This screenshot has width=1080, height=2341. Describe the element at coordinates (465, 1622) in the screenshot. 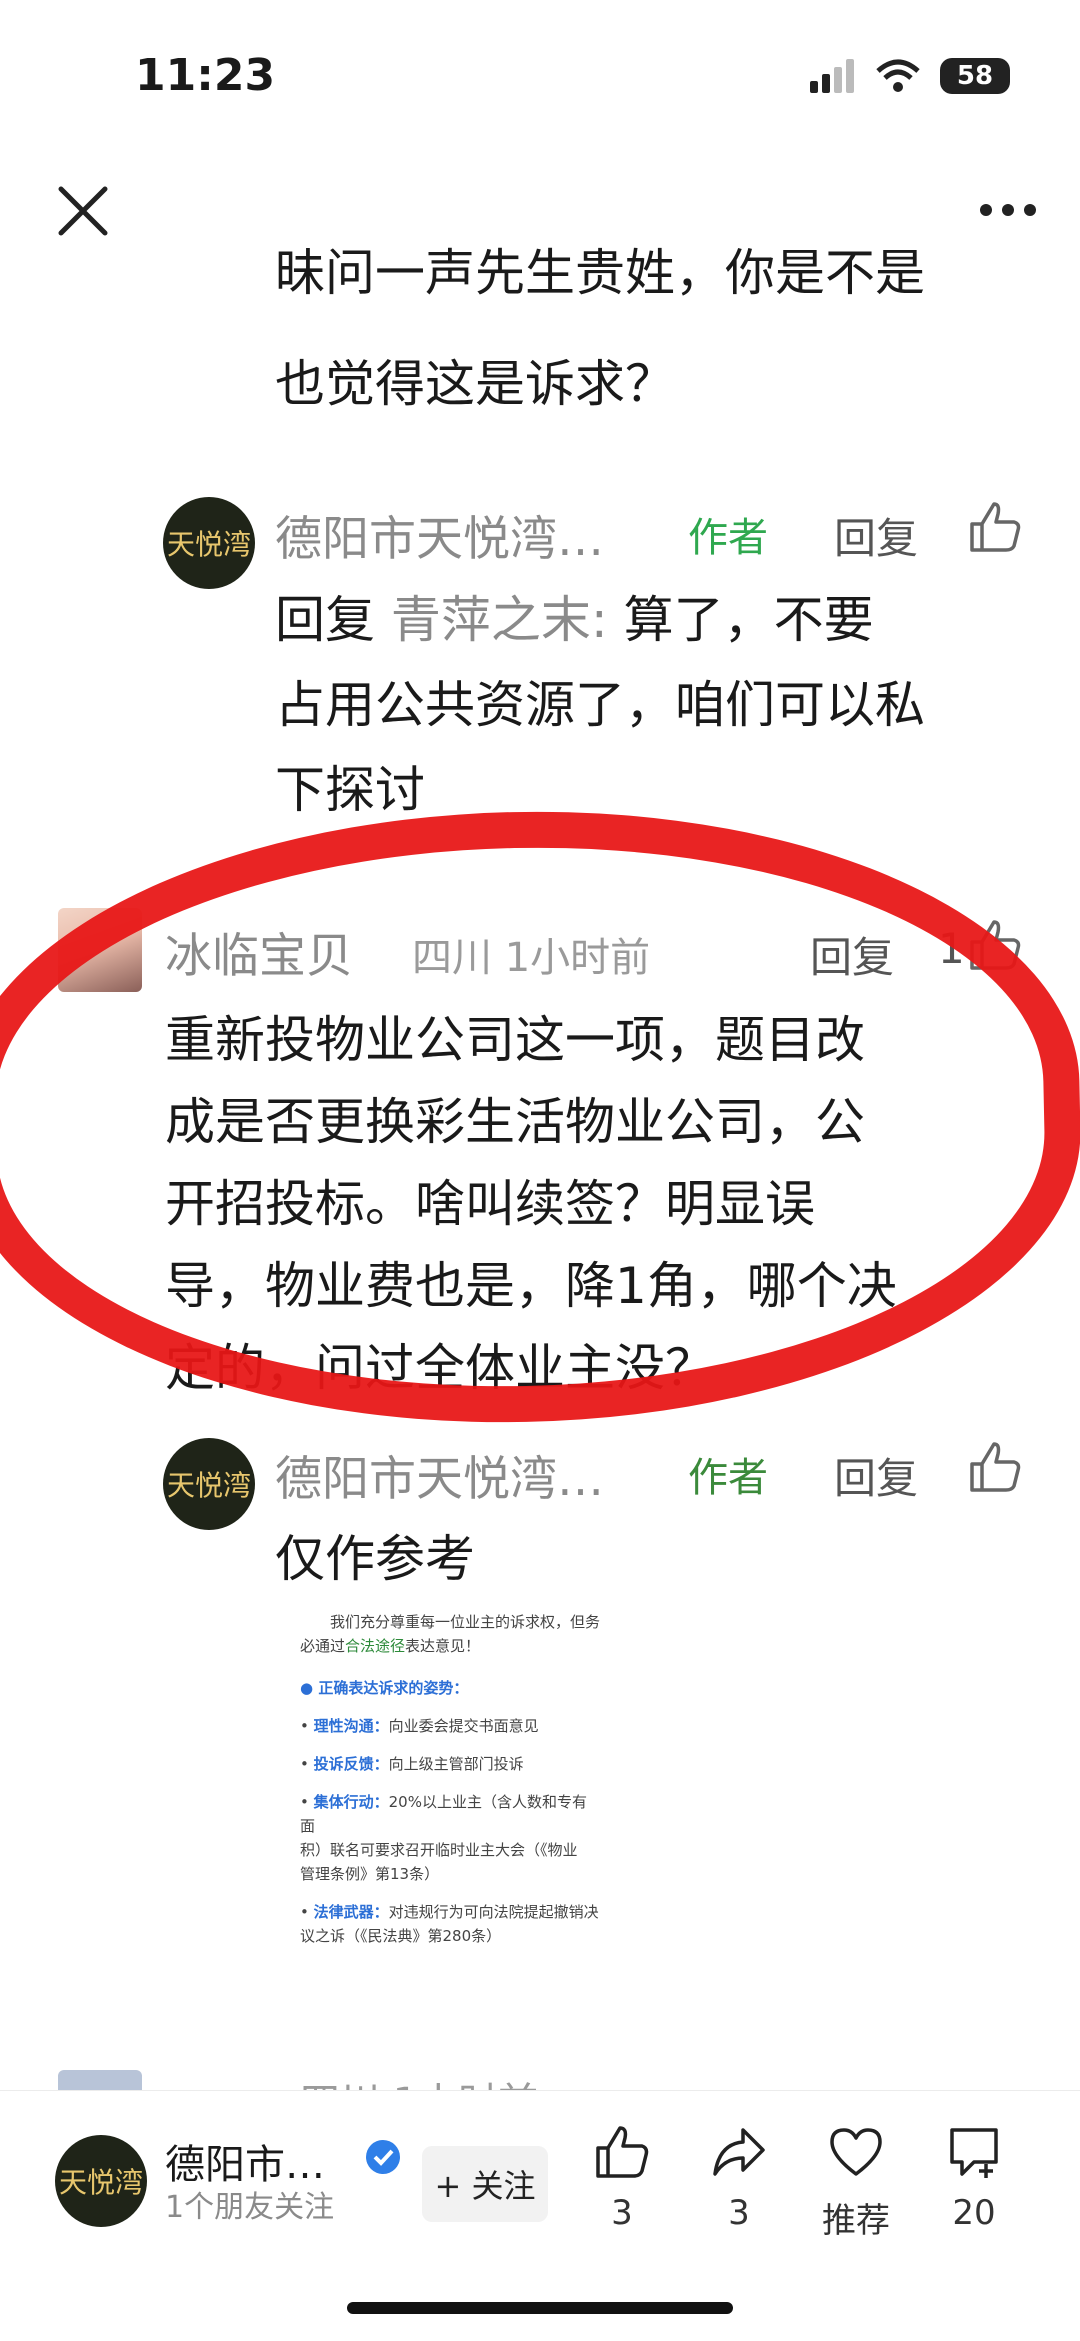

I see `notice-text: 我们充分尊重每一位业主的诉求权，但务` at that location.